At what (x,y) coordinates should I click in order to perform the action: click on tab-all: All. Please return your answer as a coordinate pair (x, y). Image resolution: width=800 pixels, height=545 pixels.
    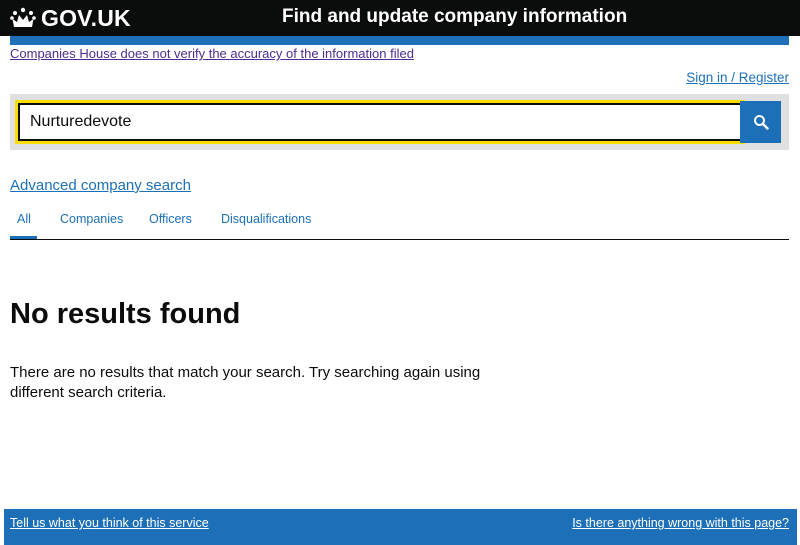
    Looking at the image, I should click on (23, 225).